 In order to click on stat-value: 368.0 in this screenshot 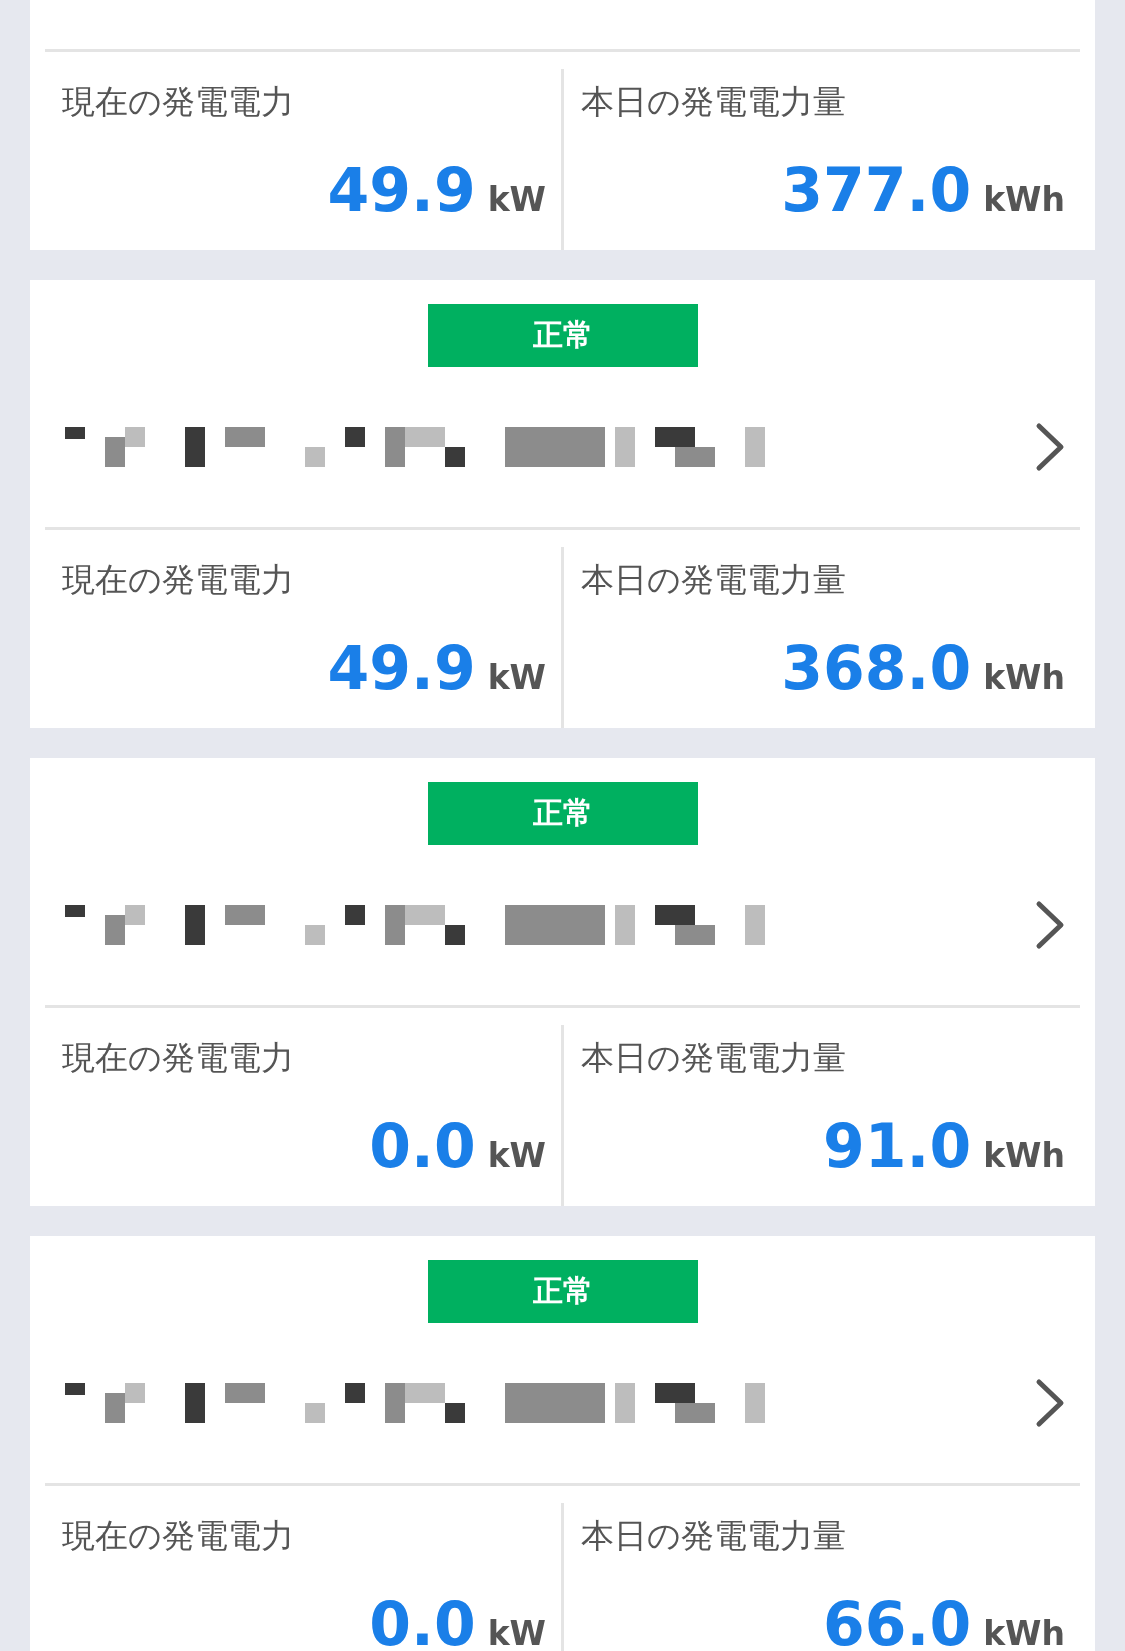, I will do `click(876, 668)`.